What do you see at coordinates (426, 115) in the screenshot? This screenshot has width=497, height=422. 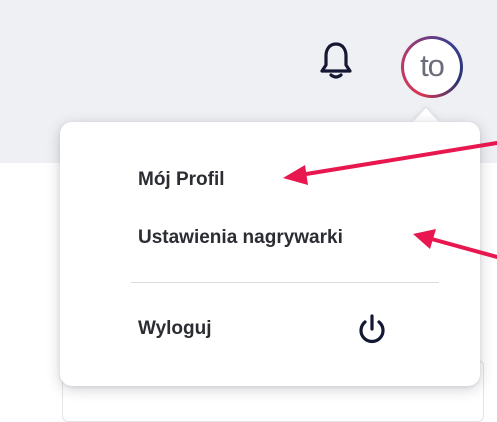 I see `menu-caret` at bounding box center [426, 115].